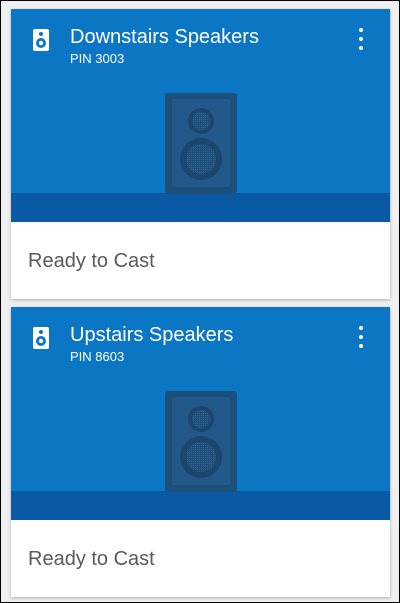 Image resolution: width=400 pixels, height=603 pixels. What do you see at coordinates (152, 335) in the screenshot?
I see `device-name: Upstairs Speakers` at bounding box center [152, 335].